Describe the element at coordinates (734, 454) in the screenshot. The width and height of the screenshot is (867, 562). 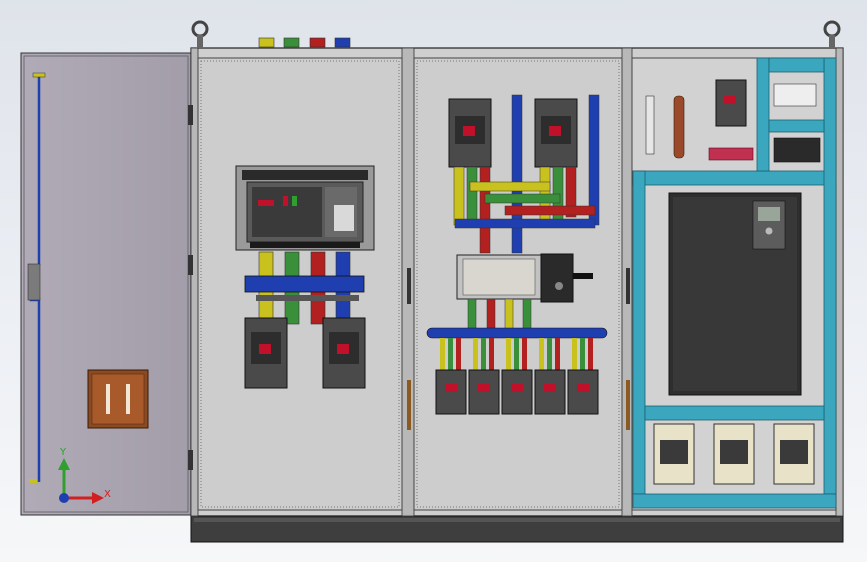
I see `contactors` at that location.